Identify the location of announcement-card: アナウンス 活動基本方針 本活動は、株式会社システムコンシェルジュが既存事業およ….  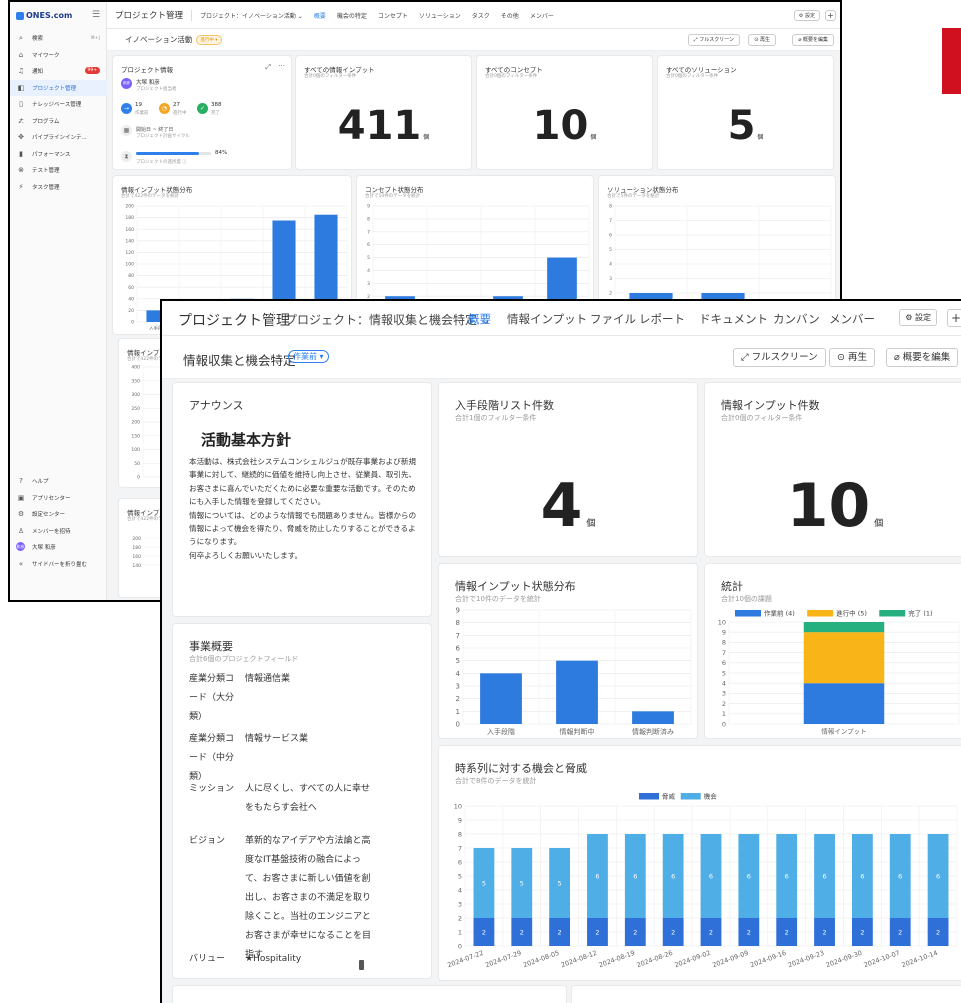
(302, 499).